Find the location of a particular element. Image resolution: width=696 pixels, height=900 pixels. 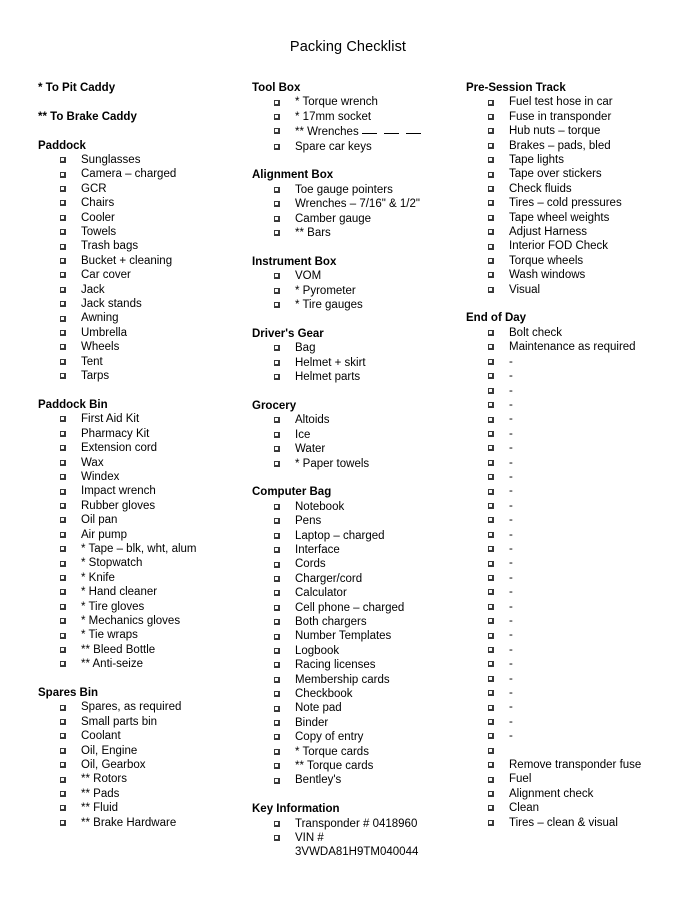

checklist-item: ** Bars is located at coordinates (357, 233).